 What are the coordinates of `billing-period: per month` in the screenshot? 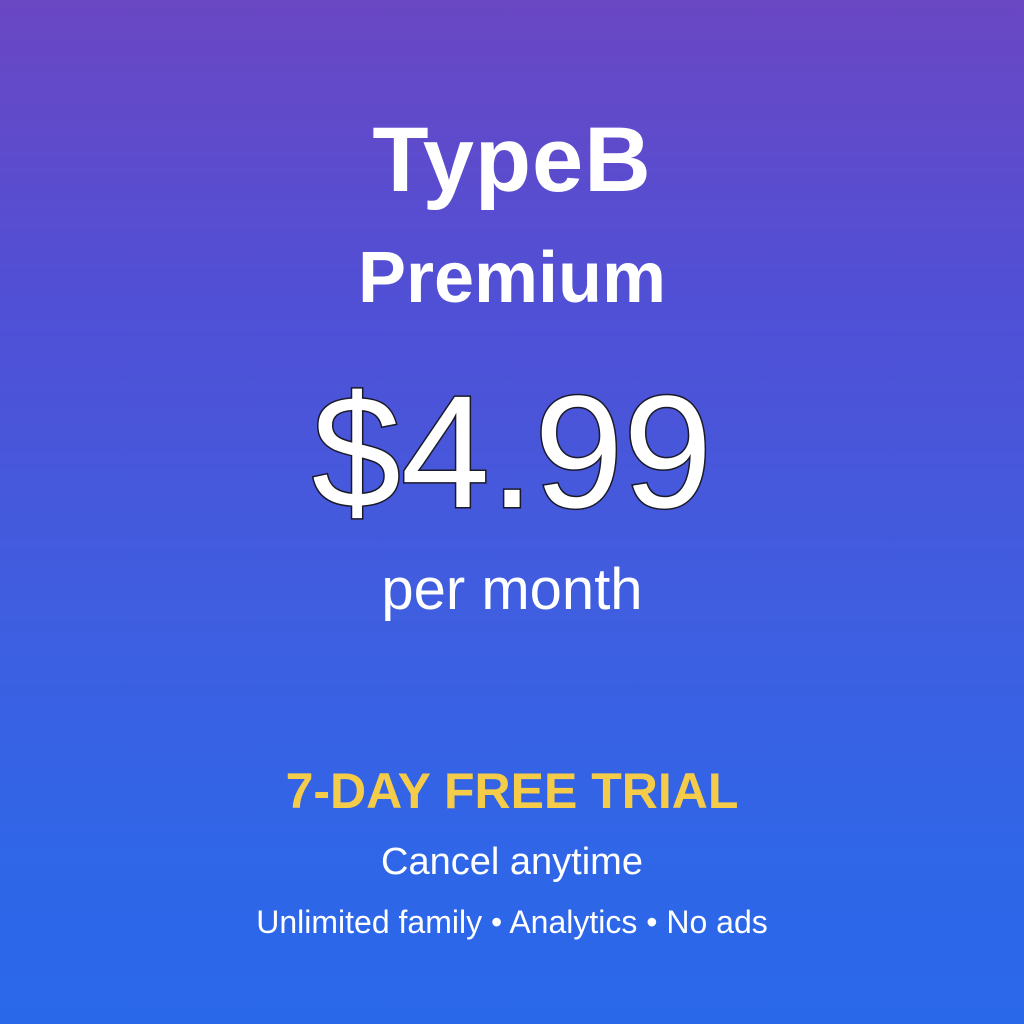 It's located at (512, 589).